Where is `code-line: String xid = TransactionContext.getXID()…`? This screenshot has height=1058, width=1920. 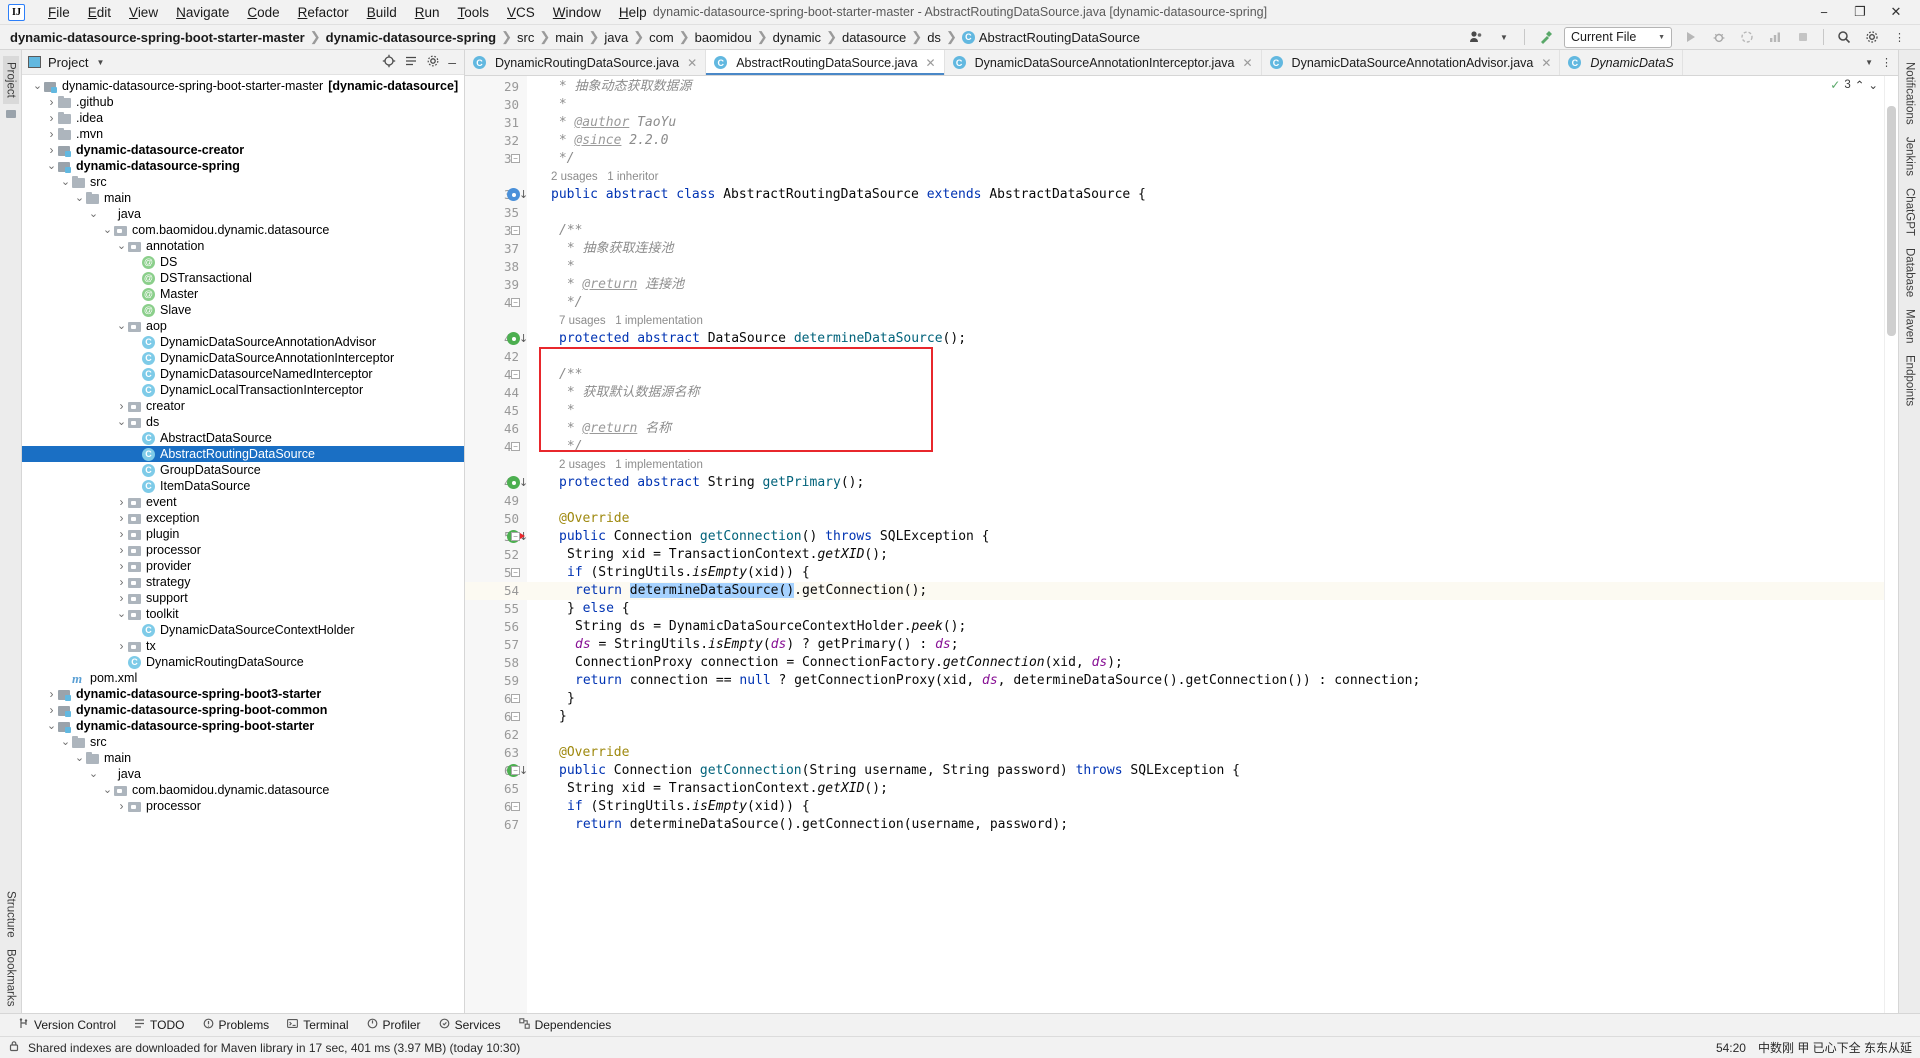 code-line: String xid = TransactionContext.getXID()… is located at coordinates (727, 789).